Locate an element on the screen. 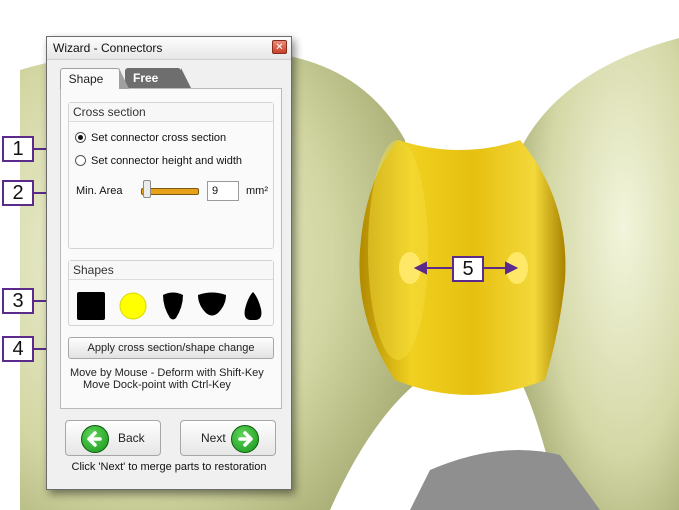  hint-move-mouse: Move by Mouse - Deform with Shift-Key is located at coordinates (167, 373).